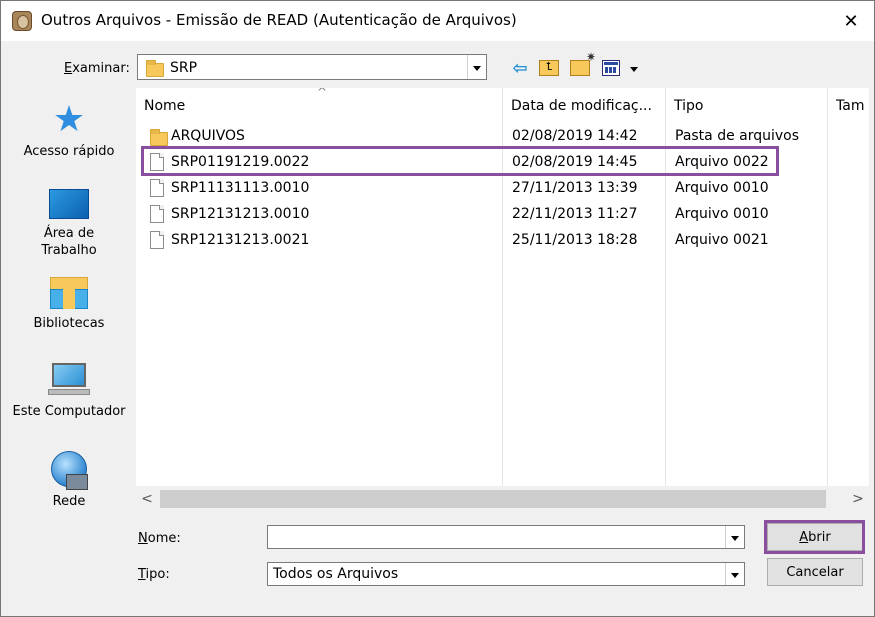 This screenshot has width=875, height=617. I want to click on file-name: SRP01191219.0022, so click(240, 162).